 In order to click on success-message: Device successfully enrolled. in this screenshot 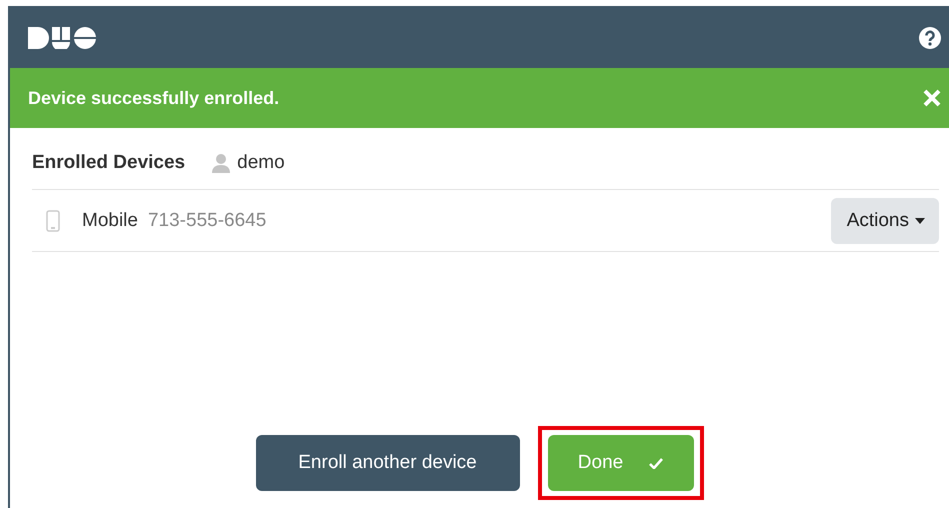, I will do `click(154, 98)`.